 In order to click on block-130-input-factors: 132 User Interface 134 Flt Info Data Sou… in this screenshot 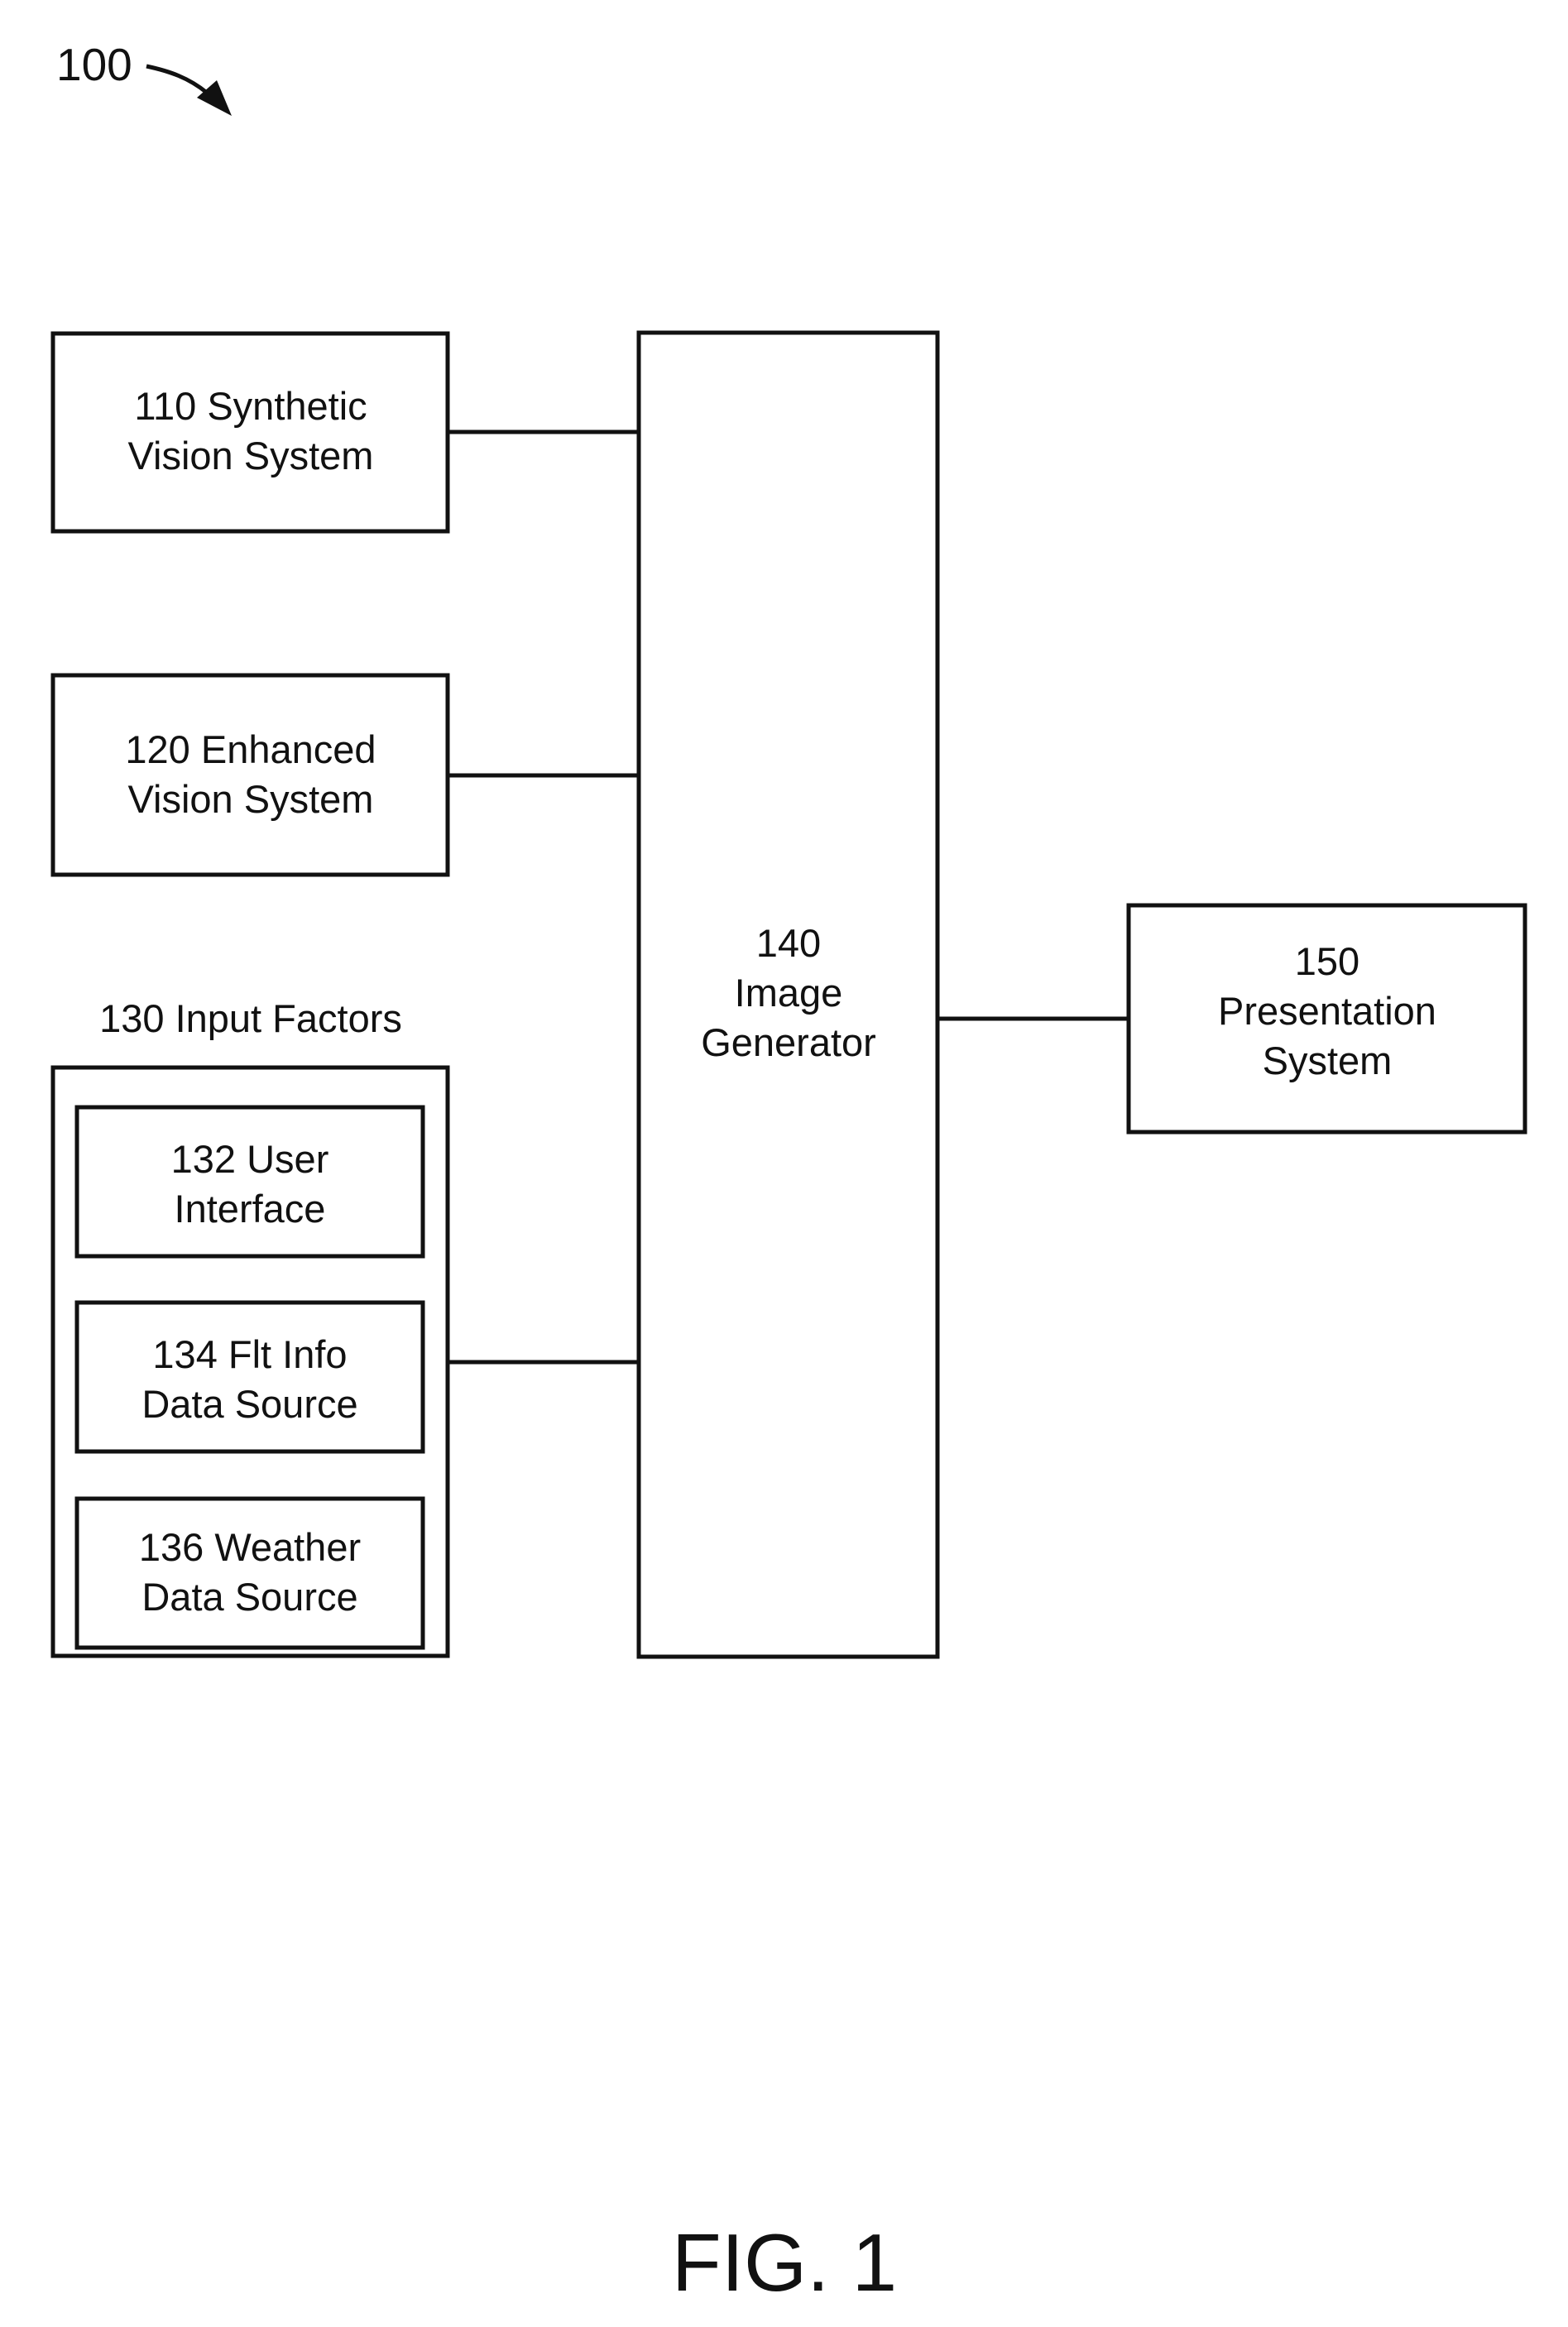, I will do `click(250, 1361)`.